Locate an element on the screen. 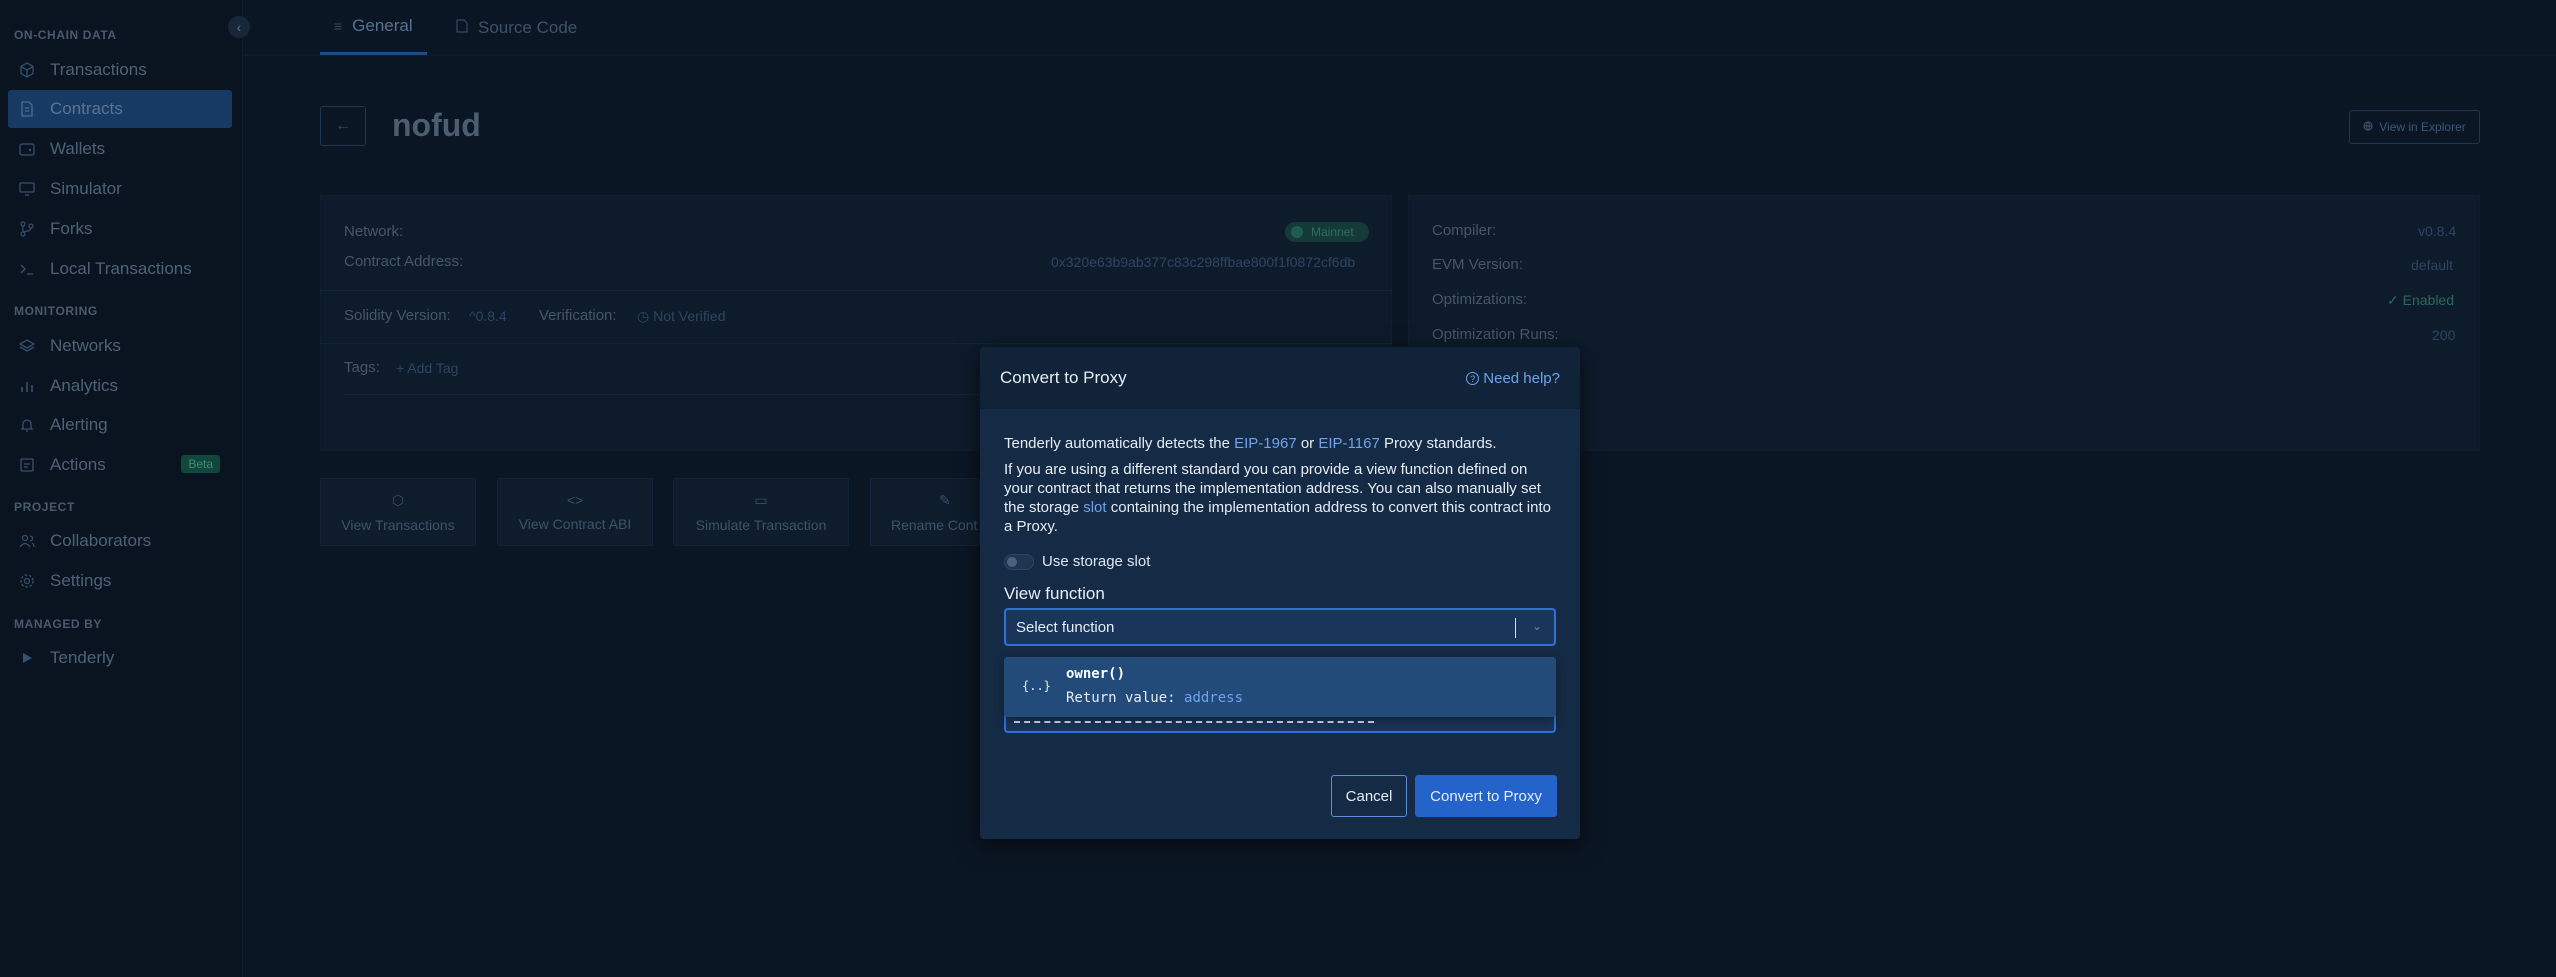  terminal-icon is located at coordinates (27, 269).